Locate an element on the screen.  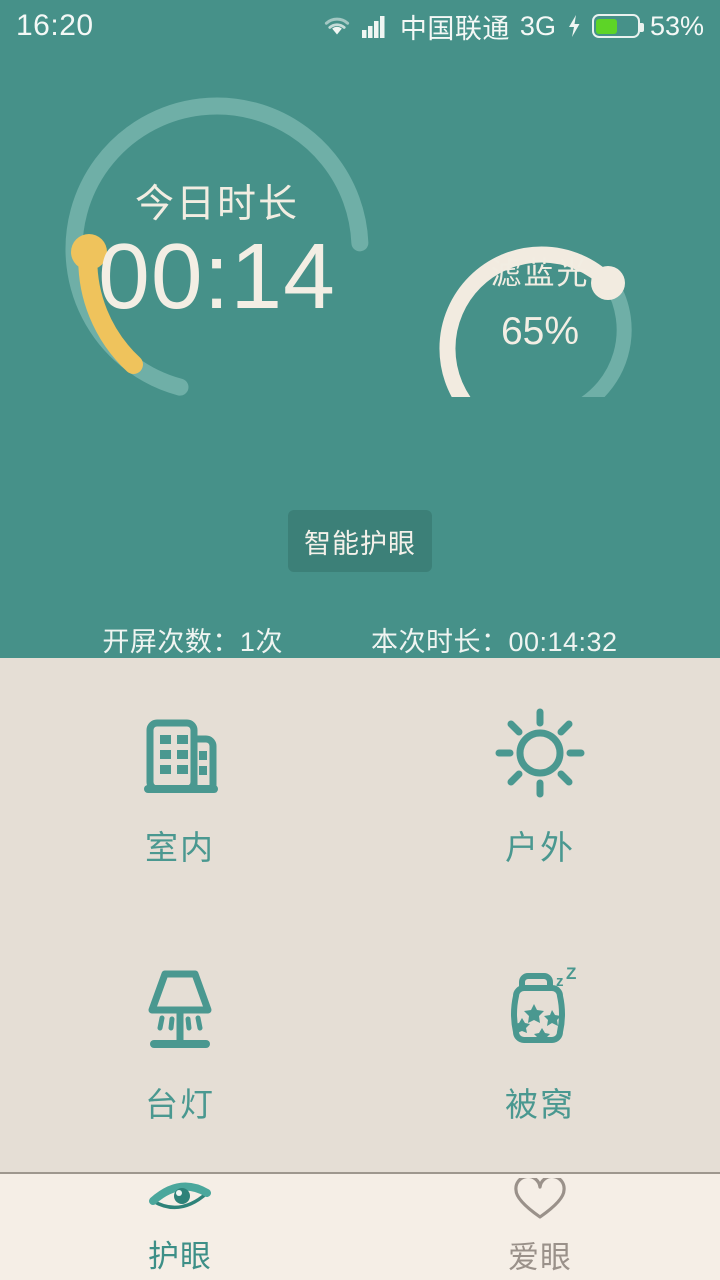
bottom-navigation: 护眼 爱眼 is located at coordinates (360, 1227).